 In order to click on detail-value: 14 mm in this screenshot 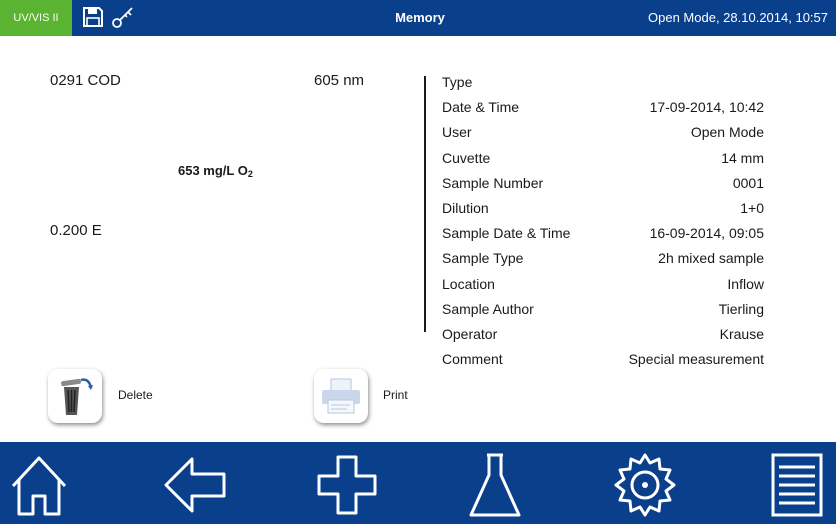, I will do `click(742, 157)`.